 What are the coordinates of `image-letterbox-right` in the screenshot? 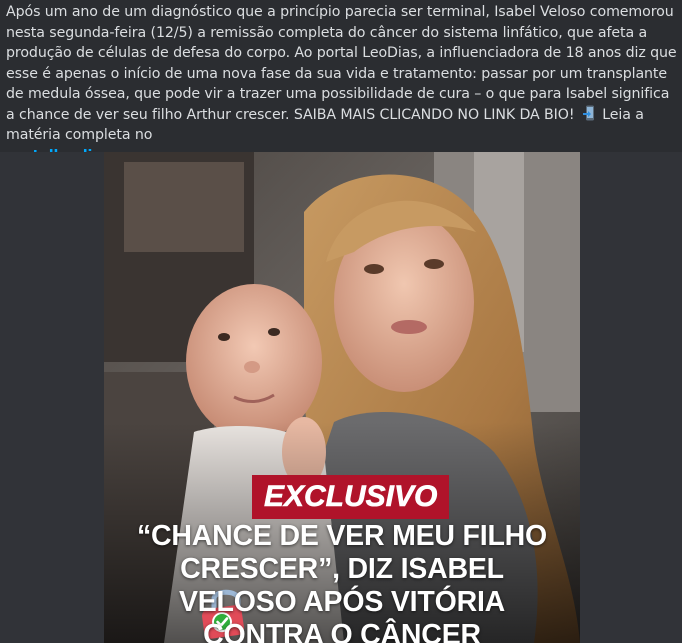 It's located at (631, 397).